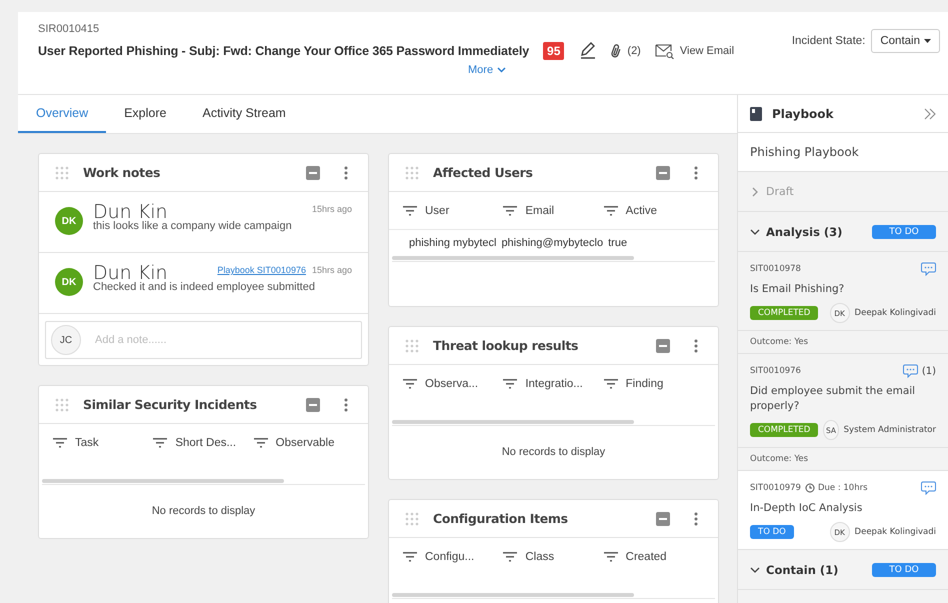 The image size is (948, 603). Describe the element at coordinates (506, 345) in the screenshot. I see `widget-title: Threat lookup results` at that location.